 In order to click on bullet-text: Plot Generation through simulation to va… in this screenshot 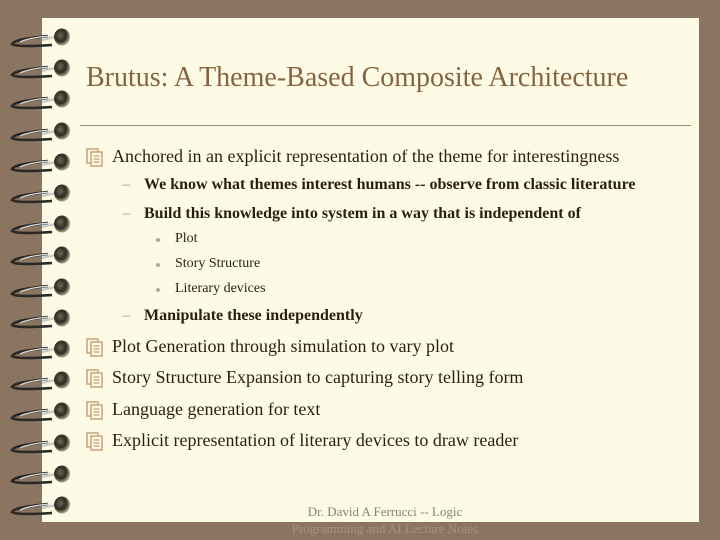, I will do `click(283, 346)`.